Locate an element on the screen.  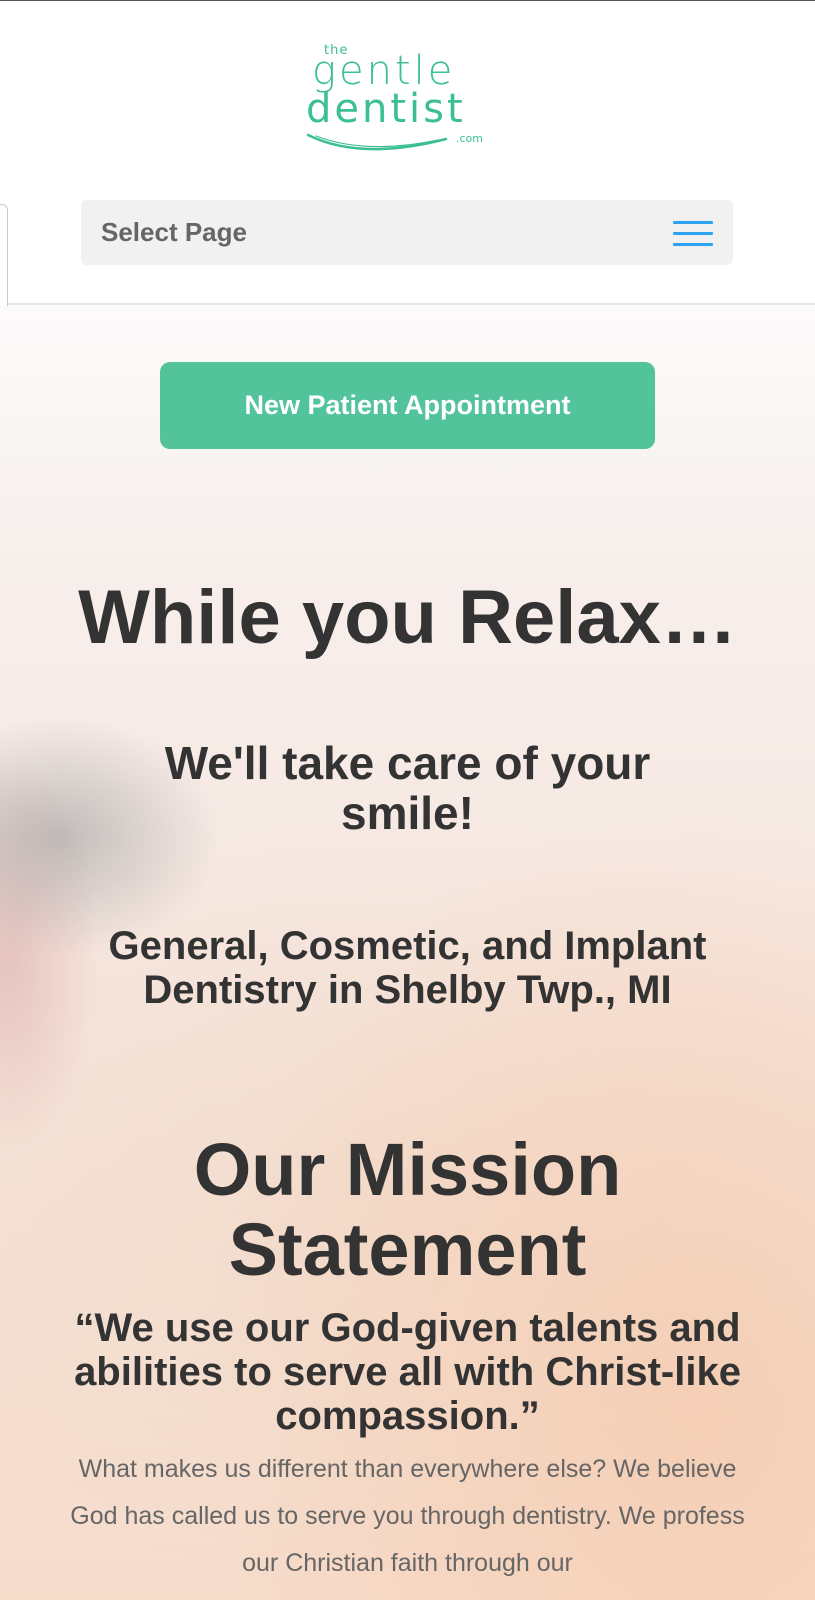
logo-dentist-text: dentist is located at coordinates (386, 109).